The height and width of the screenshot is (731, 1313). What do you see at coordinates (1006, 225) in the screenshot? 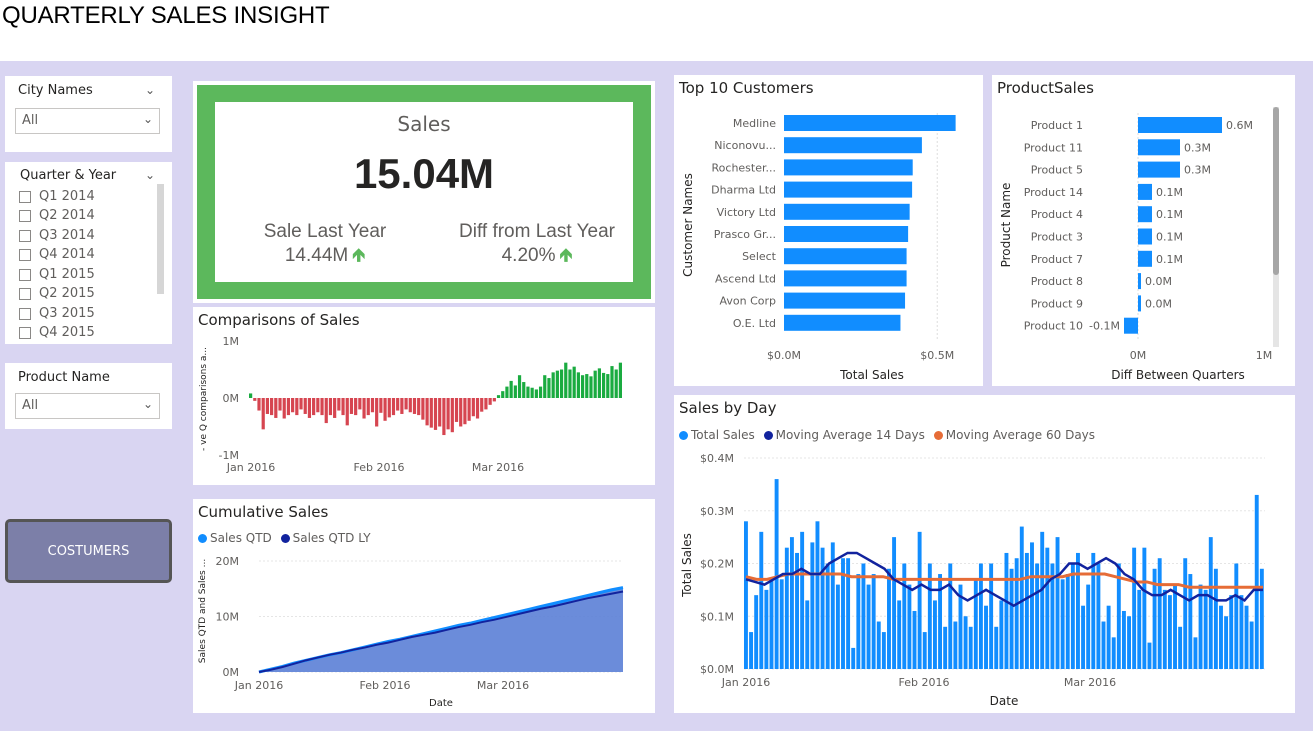
I see `y-axis-label: Product Name` at bounding box center [1006, 225].